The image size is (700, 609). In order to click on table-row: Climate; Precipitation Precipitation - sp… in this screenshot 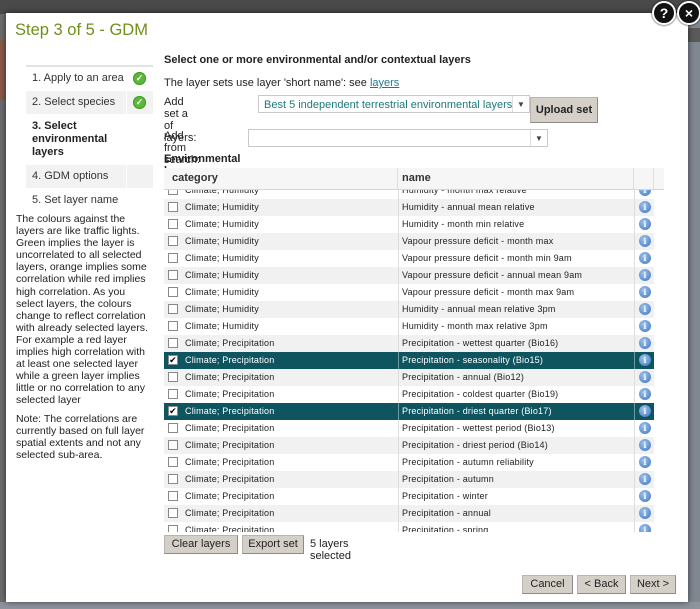, I will do `click(409, 527)`.